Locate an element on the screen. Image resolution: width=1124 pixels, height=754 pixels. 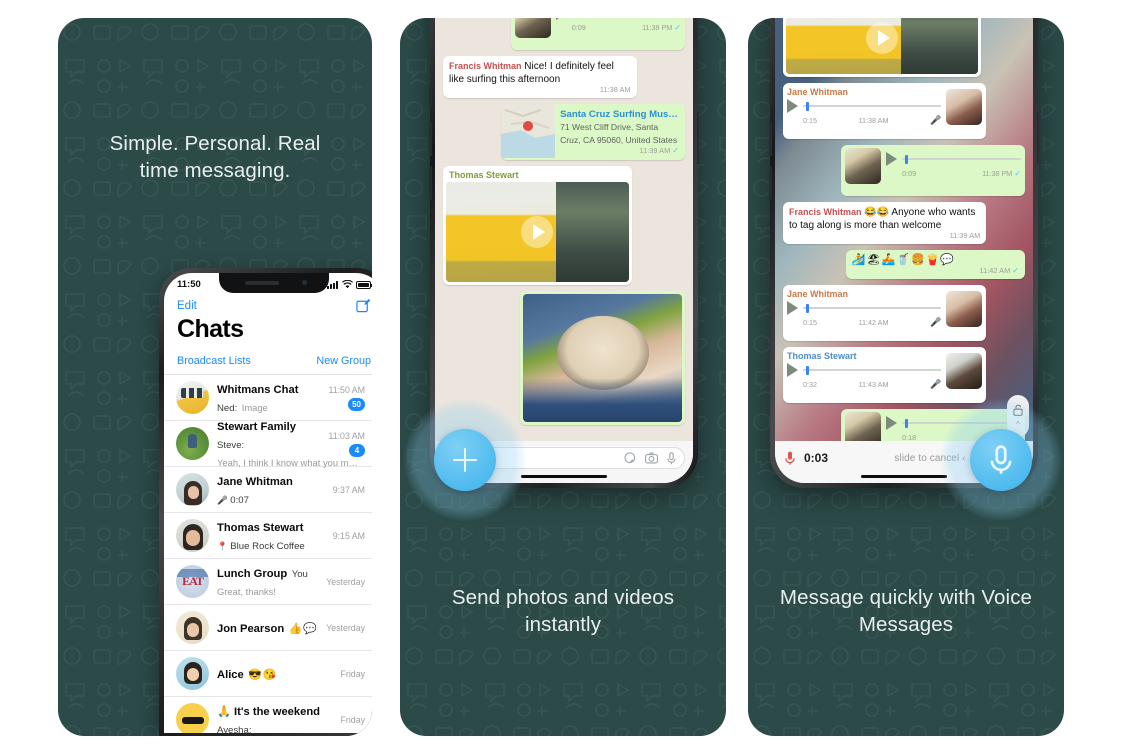
chat-name: 🙏 It's the weekend is located at coordinates (269, 711).